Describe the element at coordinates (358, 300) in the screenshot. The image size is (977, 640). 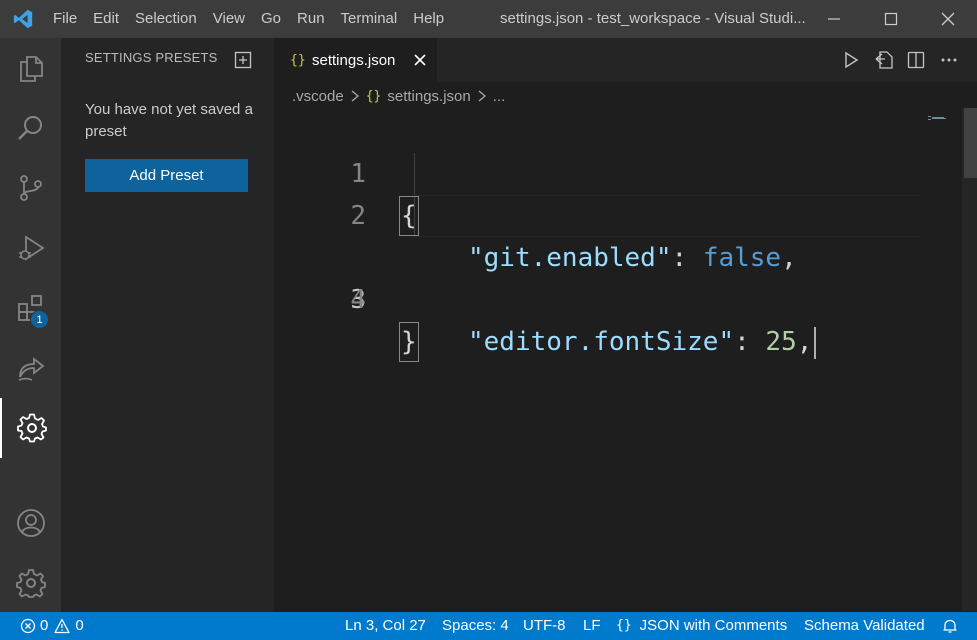
I see `line-number: 4` at that location.